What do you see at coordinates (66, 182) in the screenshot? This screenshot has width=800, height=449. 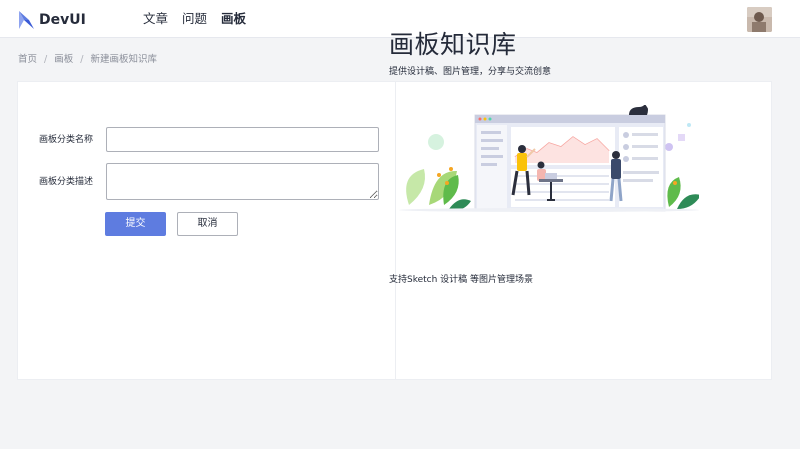 I see `board-desc-label: 画板分类描述` at bounding box center [66, 182].